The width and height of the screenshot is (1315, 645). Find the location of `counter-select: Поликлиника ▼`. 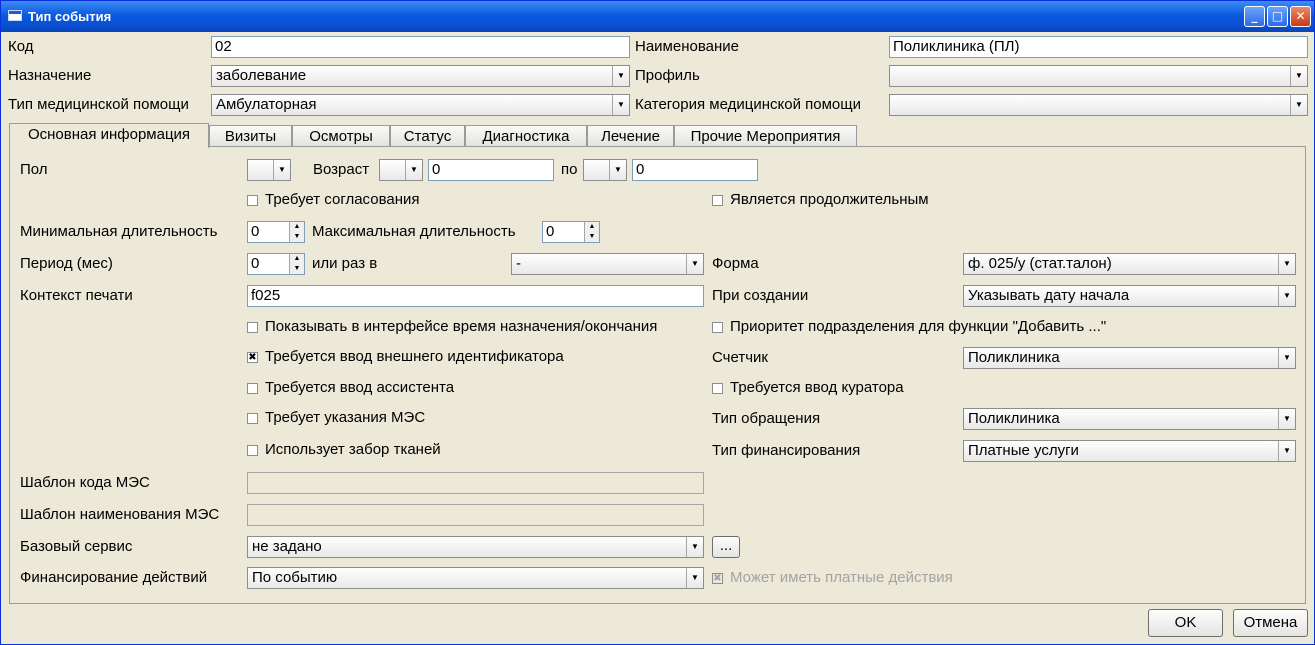

counter-select: Поликлиника ▼ is located at coordinates (1129, 358).